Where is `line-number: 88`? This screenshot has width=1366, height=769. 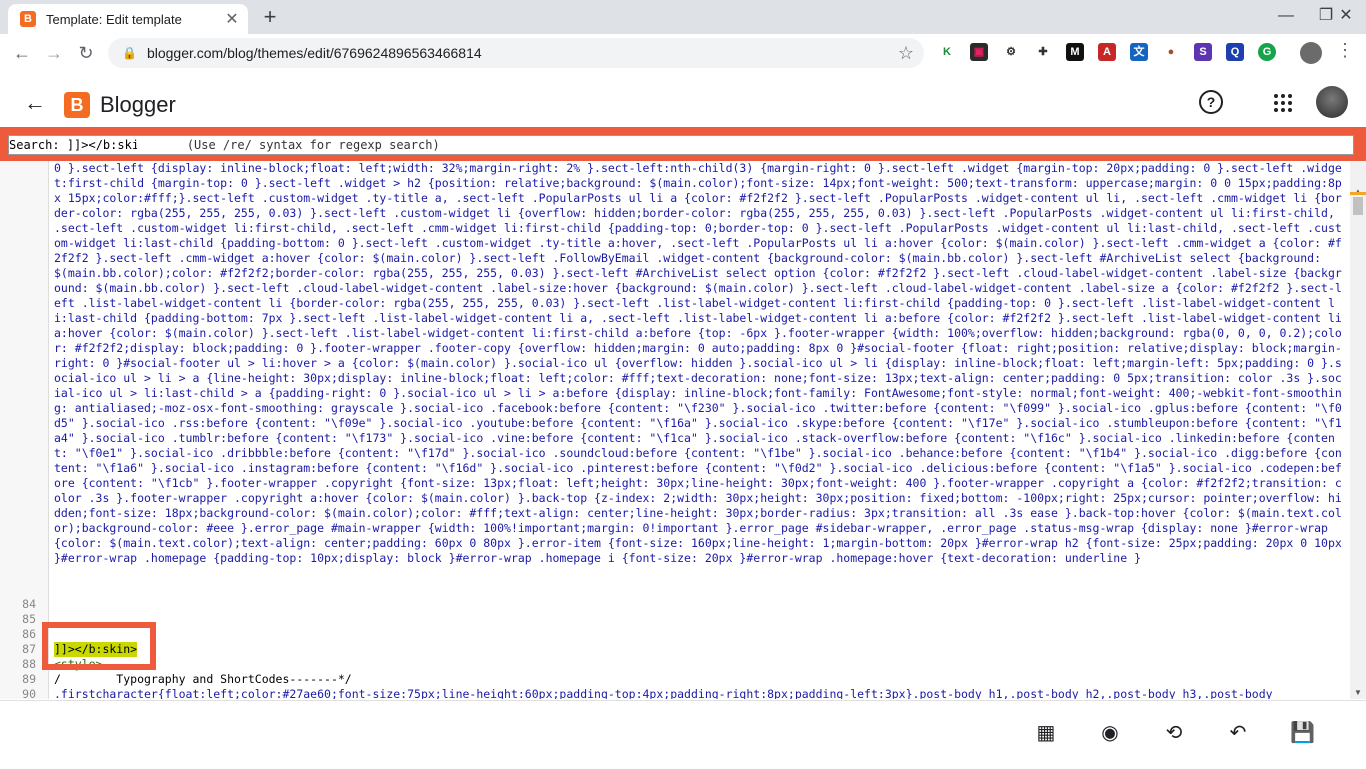
line-number: 88 is located at coordinates (29, 664).